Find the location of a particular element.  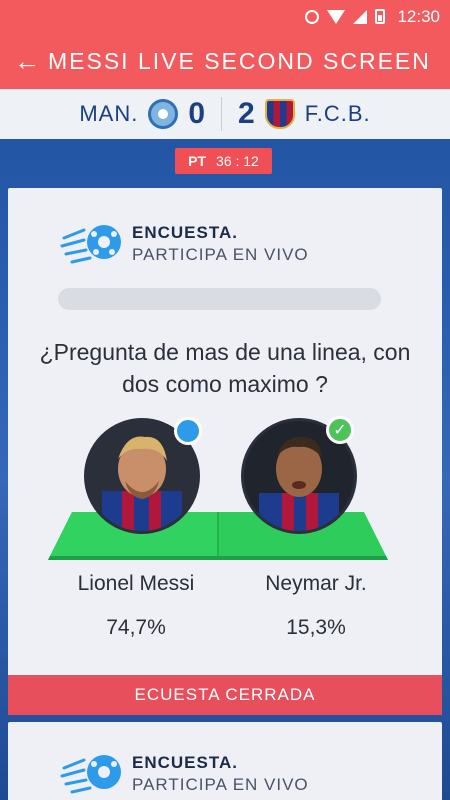

option-name-1: Lionel Messi is located at coordinates (136, 583).